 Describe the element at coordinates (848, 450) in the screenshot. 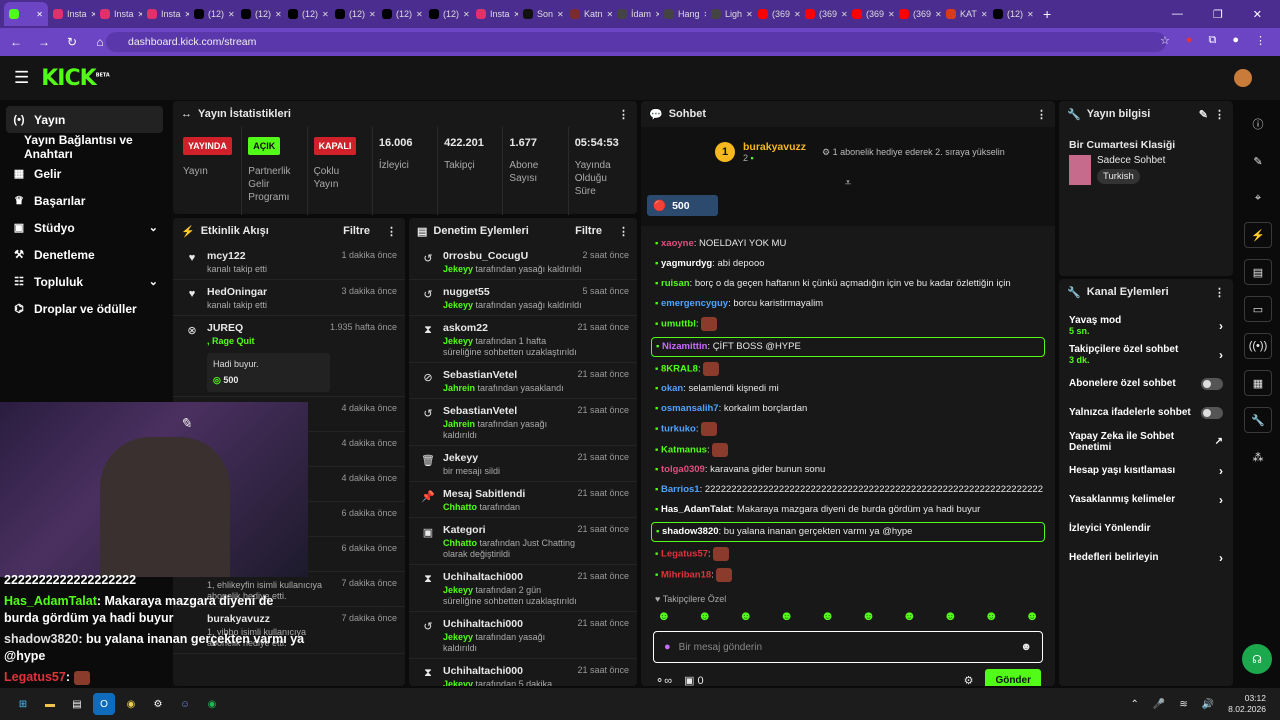

I see `chat-message: ▪ Katmanus:` at that location.